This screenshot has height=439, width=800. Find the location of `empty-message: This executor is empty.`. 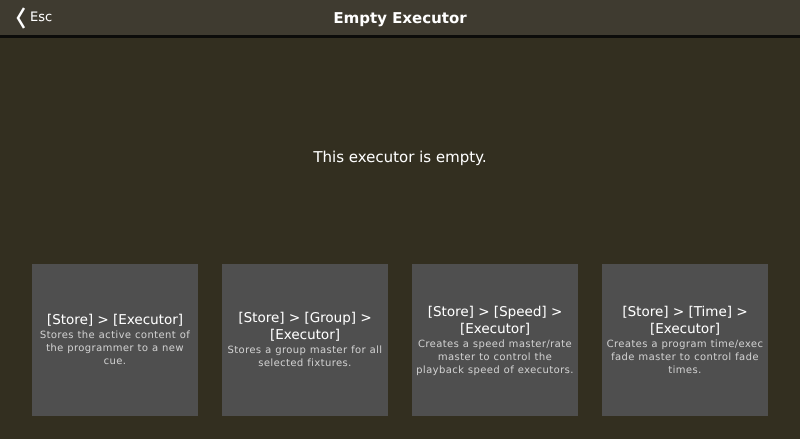

empty-message: This executor is empty. is located at coordinates (400, 157).